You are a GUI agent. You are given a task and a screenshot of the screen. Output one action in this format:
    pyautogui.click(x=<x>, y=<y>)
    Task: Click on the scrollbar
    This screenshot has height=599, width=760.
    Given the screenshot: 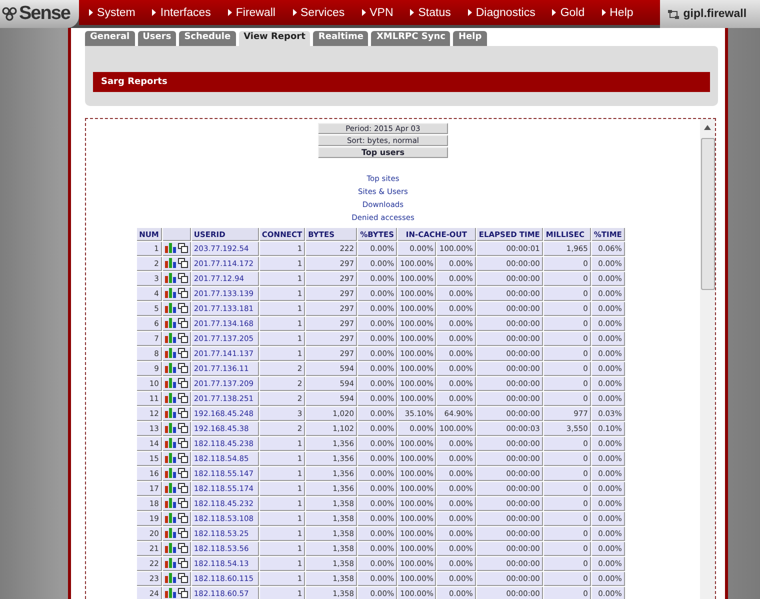 What is the action you would take?
    pyautogui.click(x=707, y=359)
    